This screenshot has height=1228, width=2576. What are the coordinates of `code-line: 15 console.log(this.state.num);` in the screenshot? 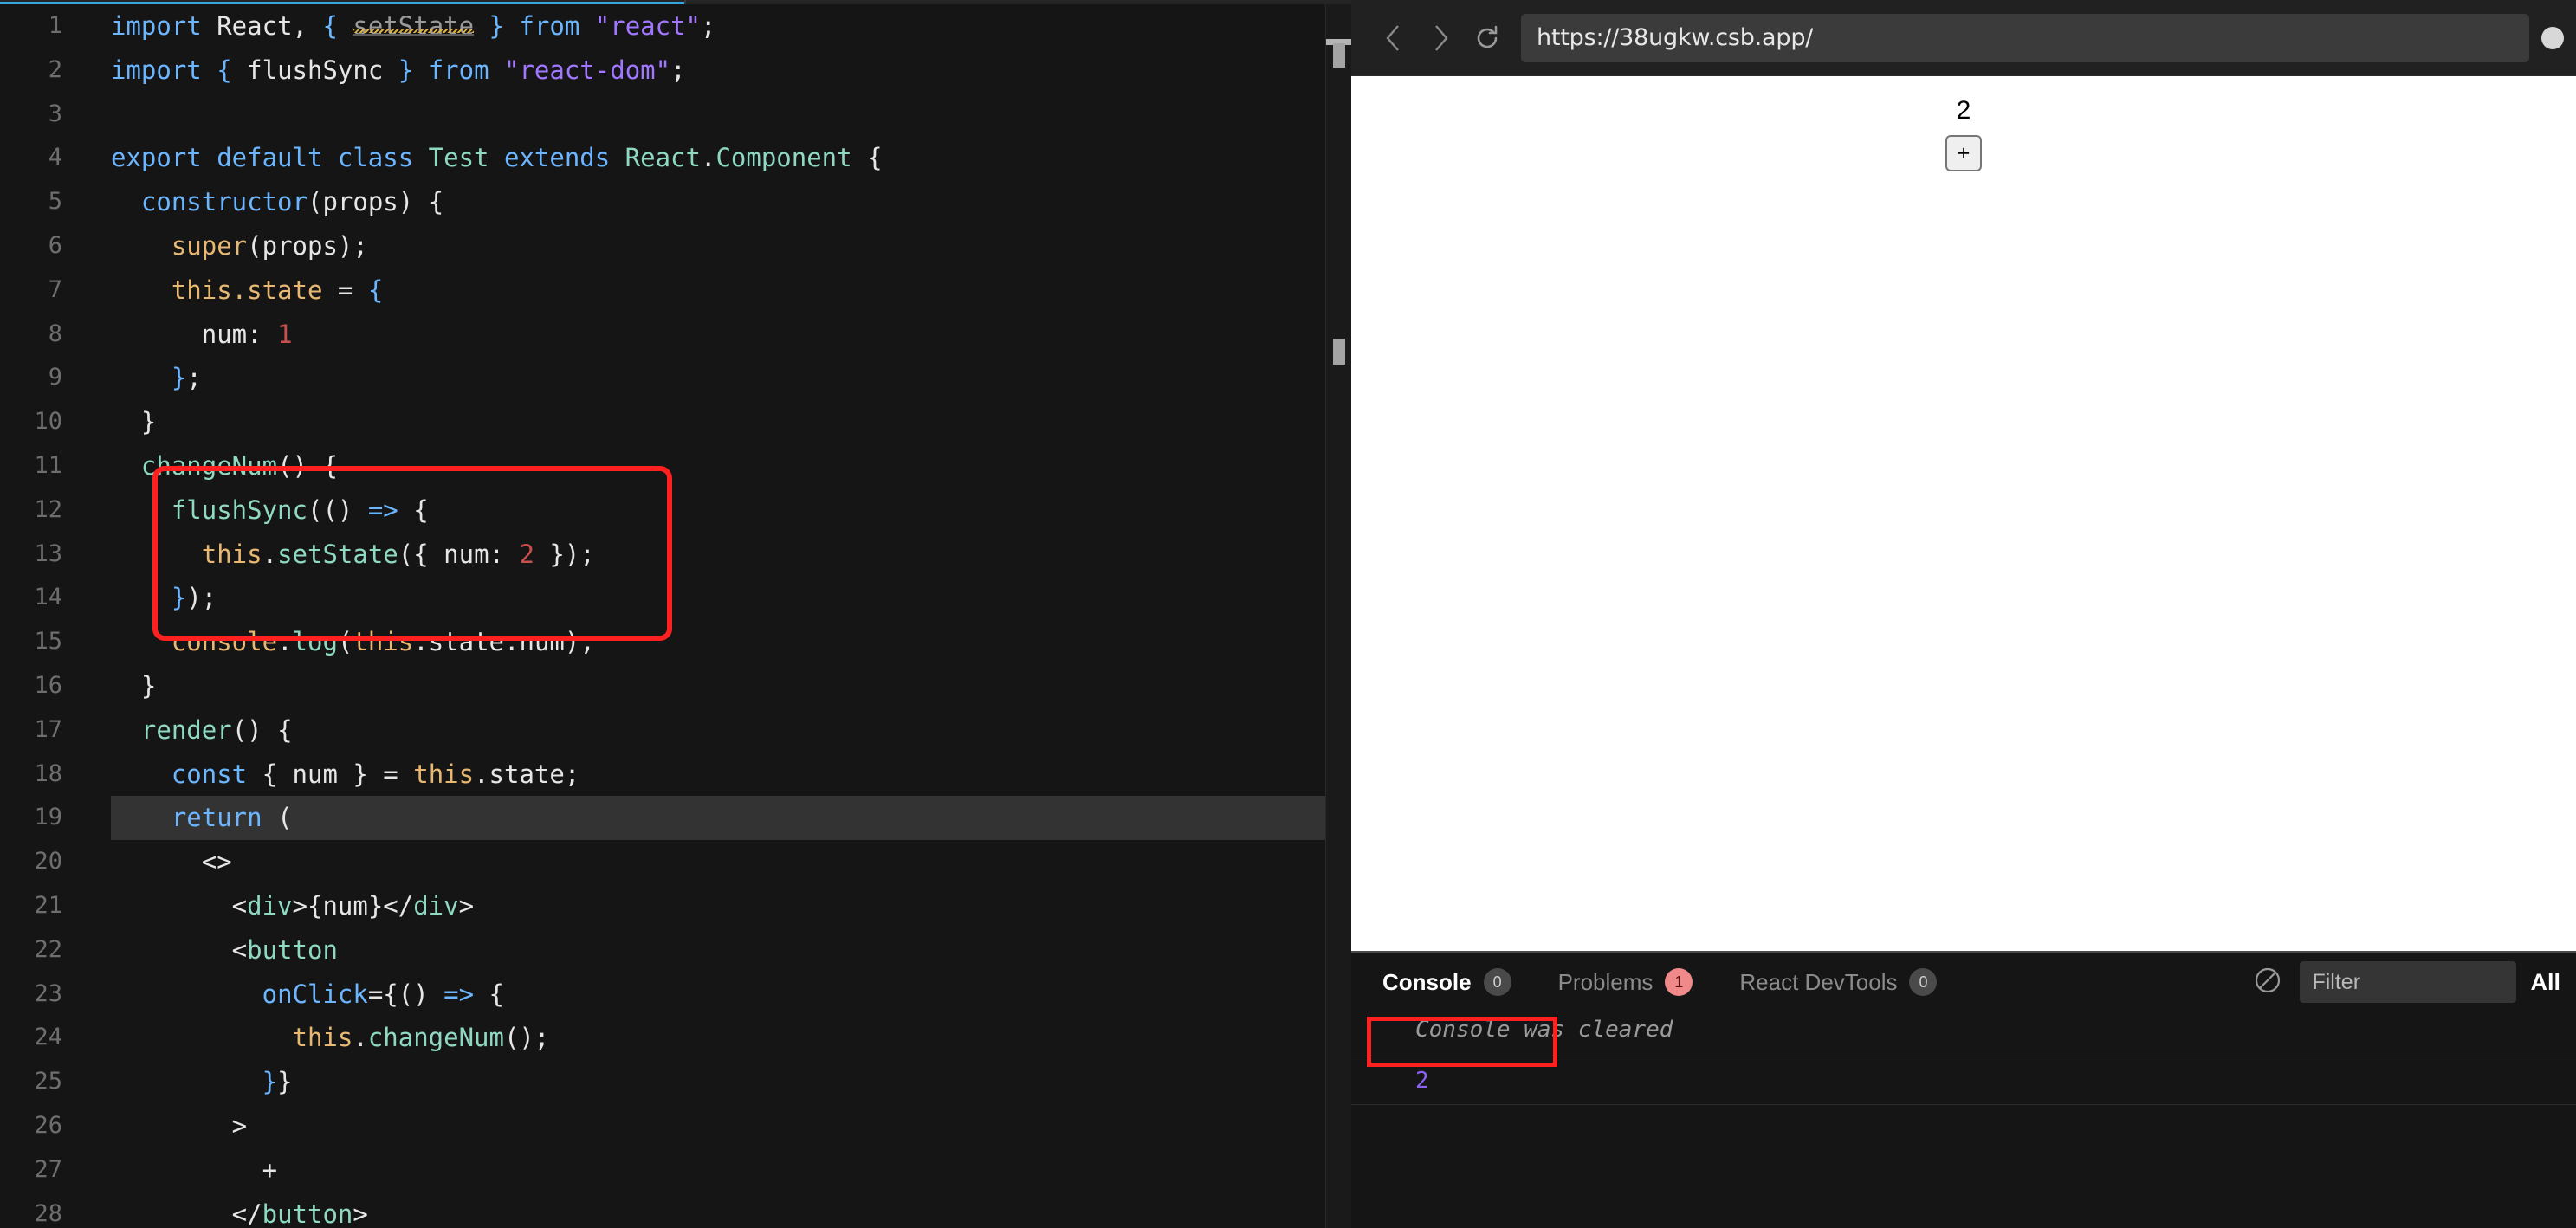 It's located at (675, 642).